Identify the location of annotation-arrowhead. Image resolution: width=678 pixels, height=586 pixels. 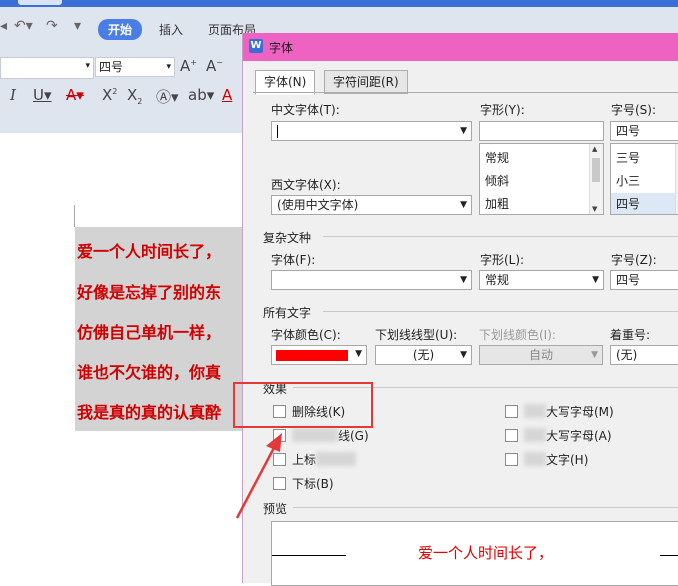
(274, 442).